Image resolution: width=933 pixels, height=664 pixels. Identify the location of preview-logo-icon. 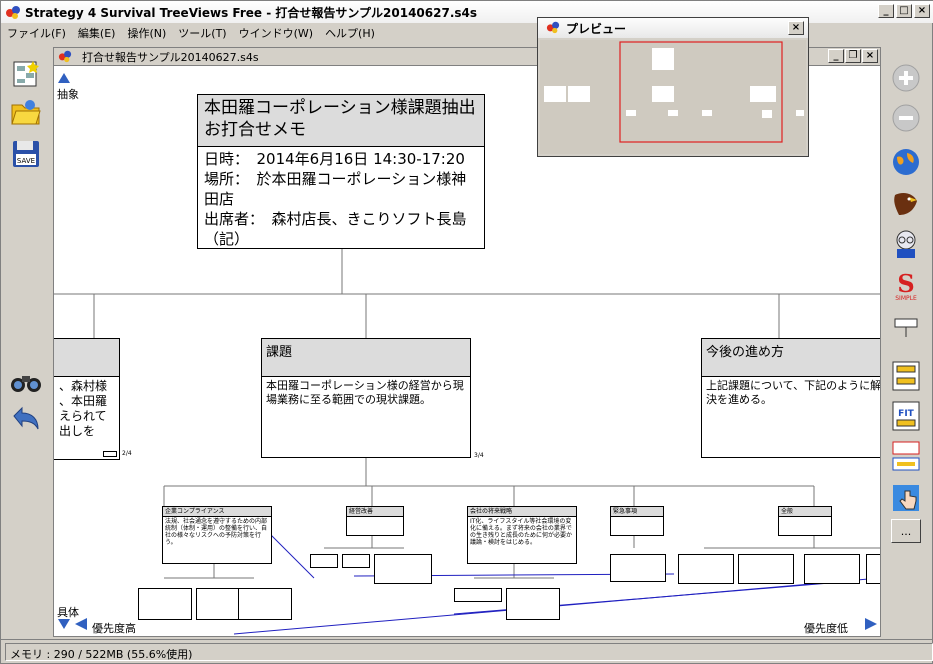
(554, 28).